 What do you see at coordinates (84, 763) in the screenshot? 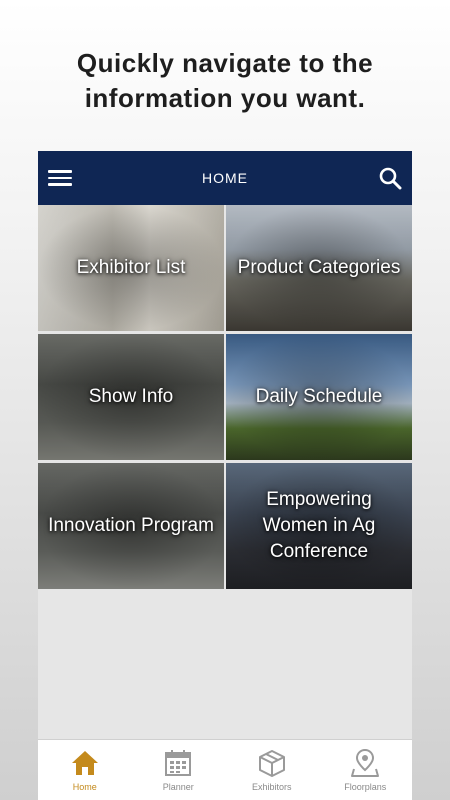
I see `home-icon` at bounding box center [84, 763].